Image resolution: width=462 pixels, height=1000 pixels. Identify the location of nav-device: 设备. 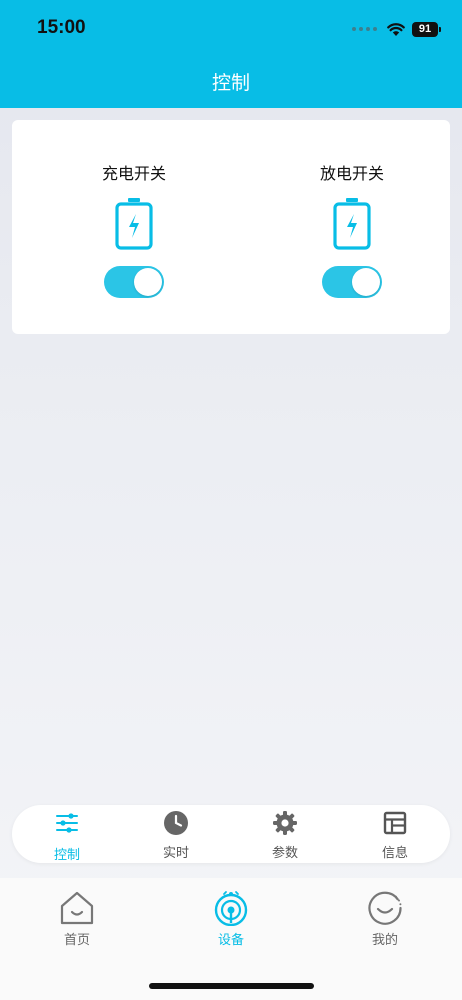
(231, 915).